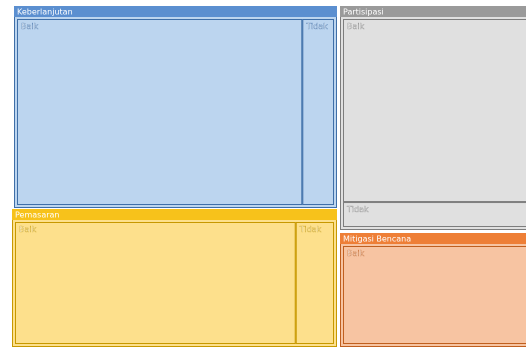  What do you see at coordinates (356, 26) in the screenshot?
I see `leaf-label-partisipasi-baik: Baik` at bounding box center [356, 26].